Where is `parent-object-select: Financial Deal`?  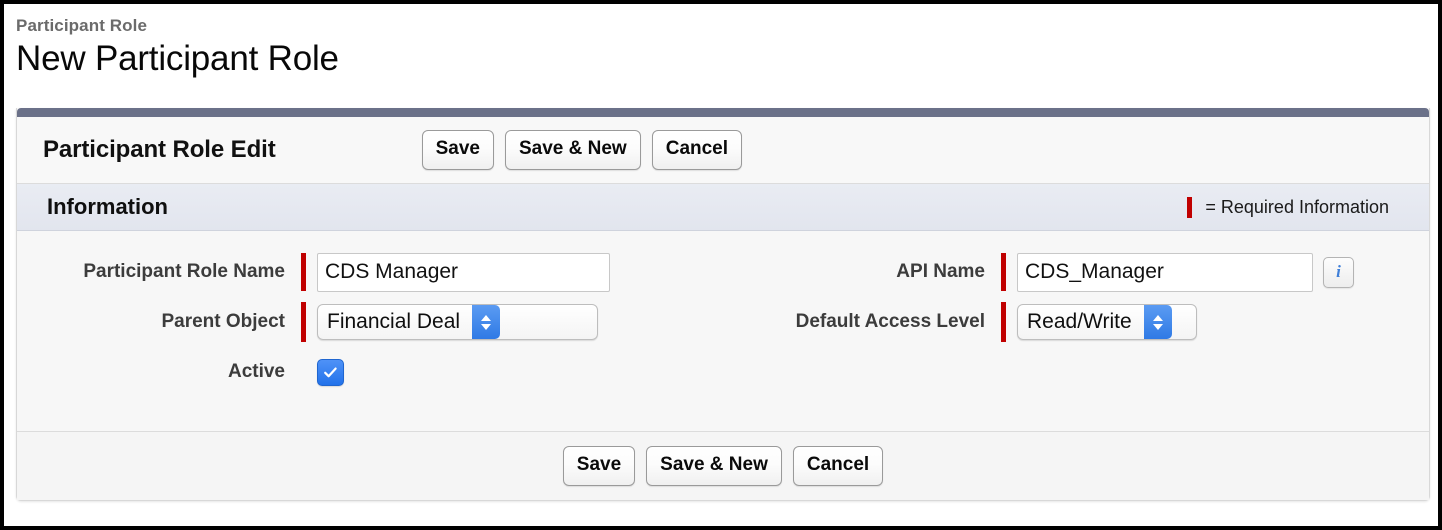
parent-object-select: Financial Deal is located at coordinates (457, 322).